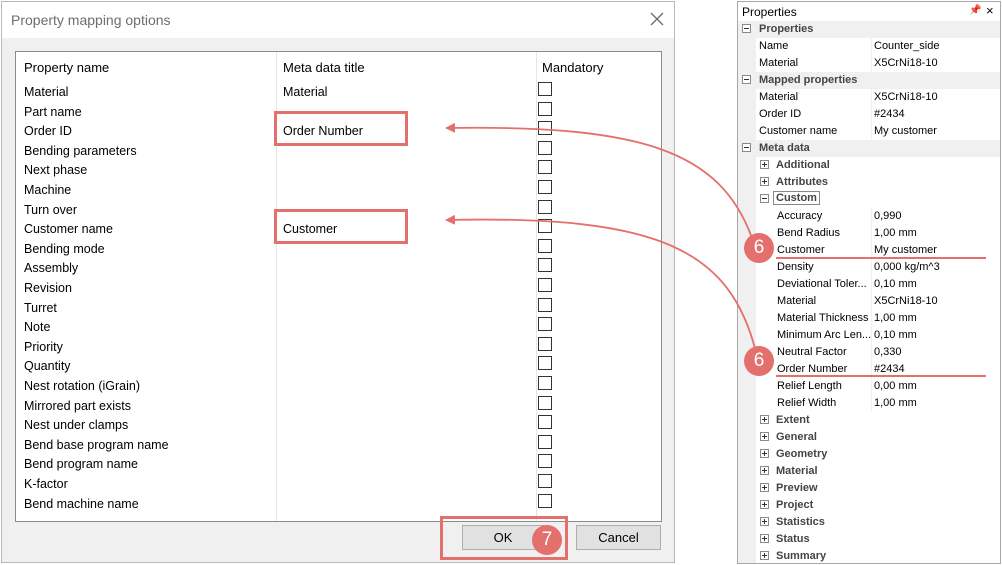 The height and width of the screenshot is (565, 1002). I want to click on arrow-customer, so click(601, 283).